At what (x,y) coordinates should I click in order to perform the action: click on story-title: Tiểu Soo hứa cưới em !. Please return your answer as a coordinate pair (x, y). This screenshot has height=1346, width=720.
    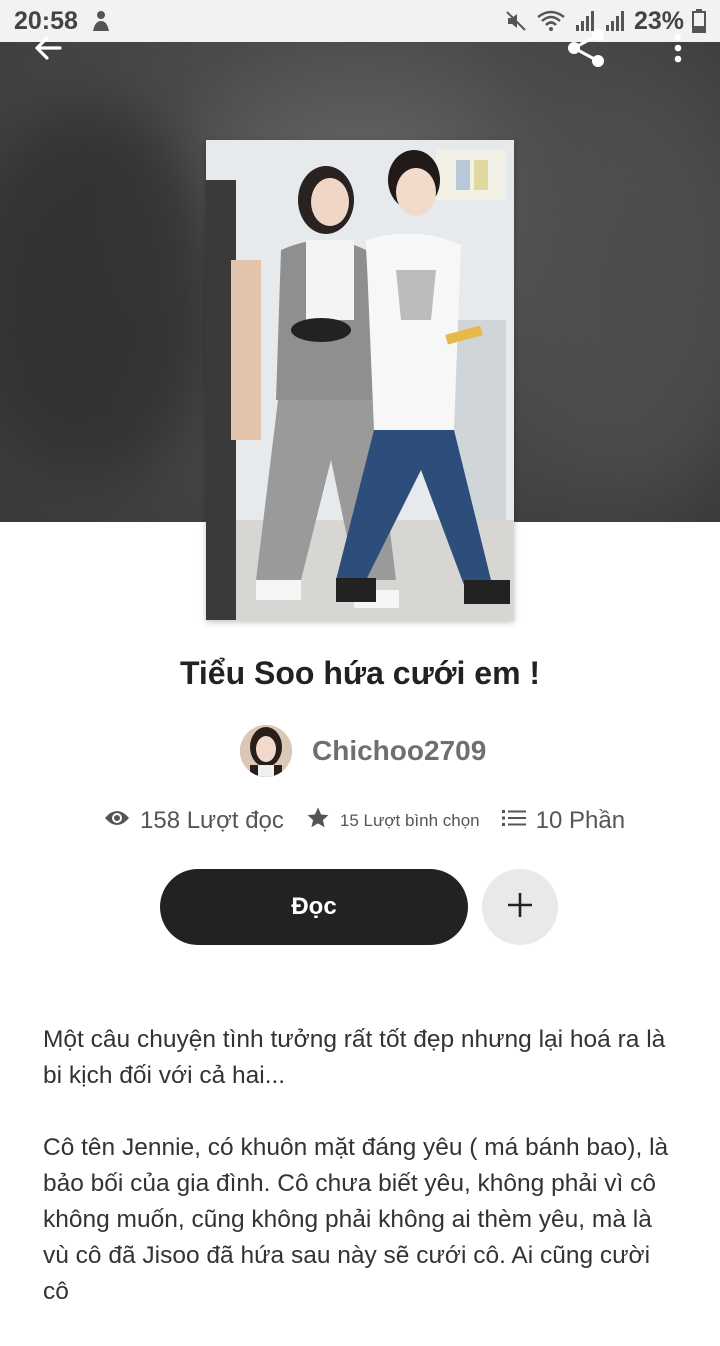
    Looking at the image, I should click on (360, 673).